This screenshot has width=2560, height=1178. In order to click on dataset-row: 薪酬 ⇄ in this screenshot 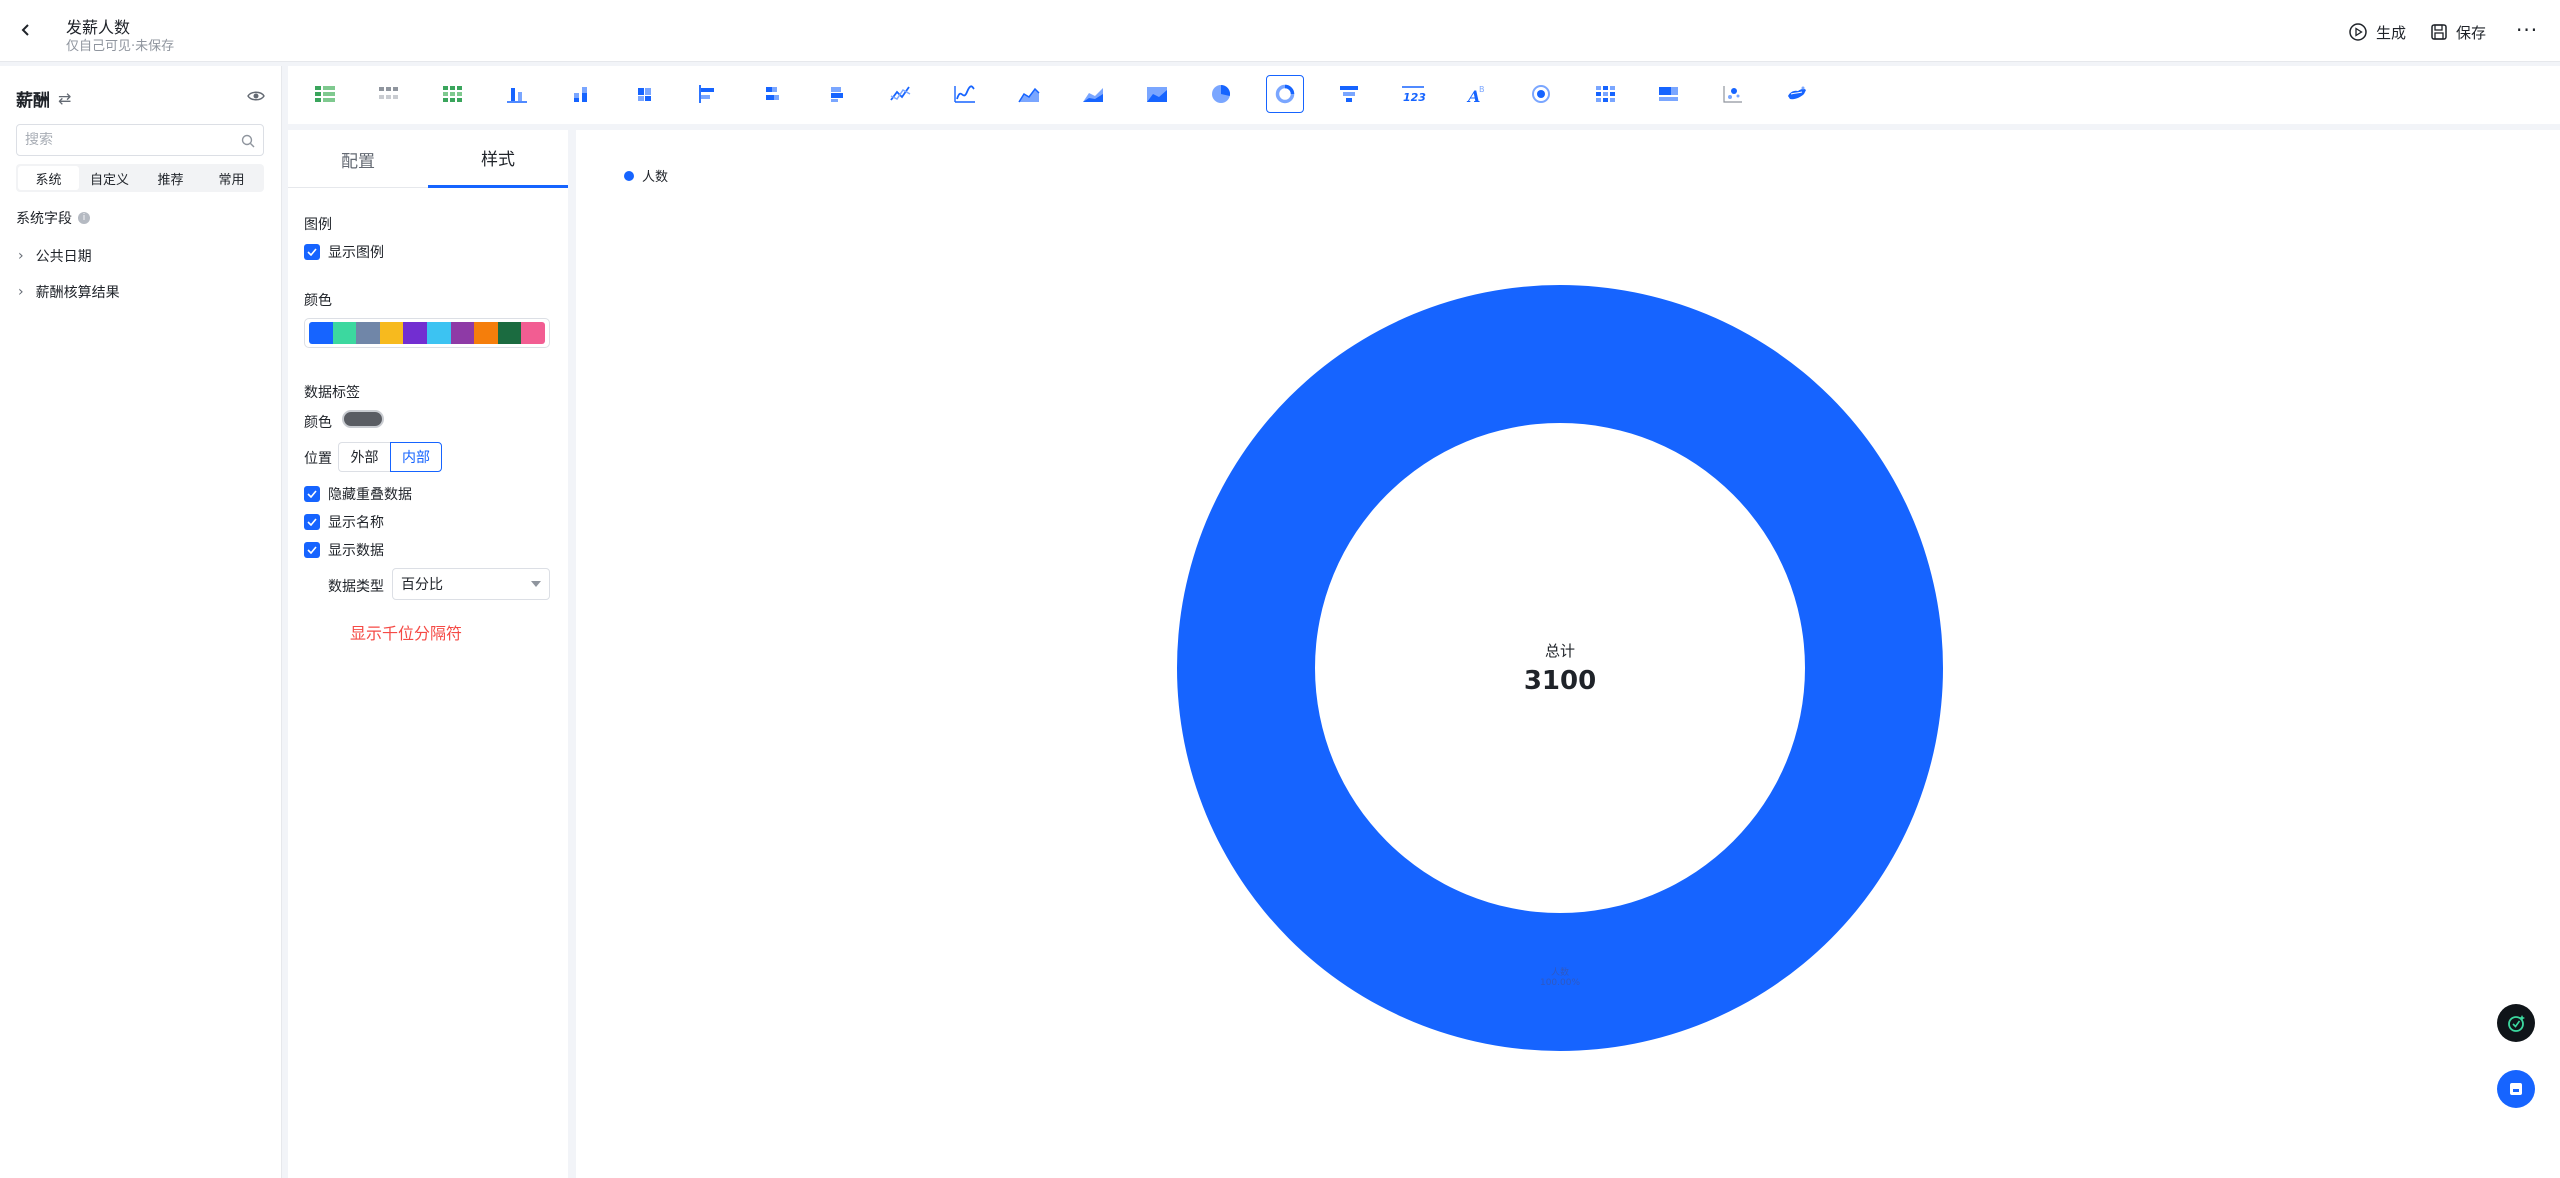, I will do `click(140, 98)`.